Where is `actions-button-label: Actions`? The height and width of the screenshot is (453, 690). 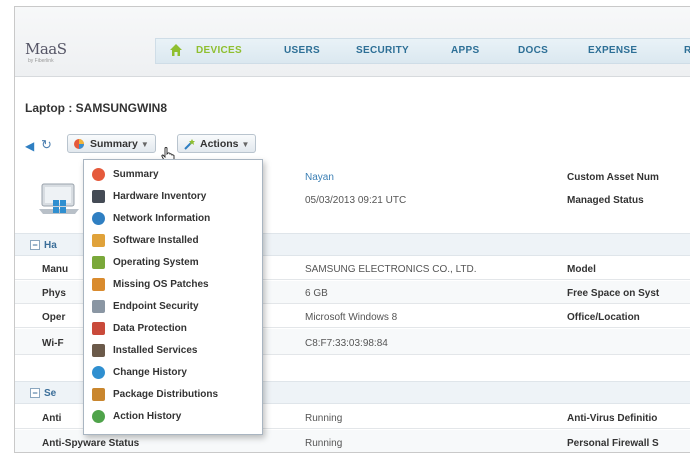
actions-button-label: Actions is located at coordinates (219, 144).